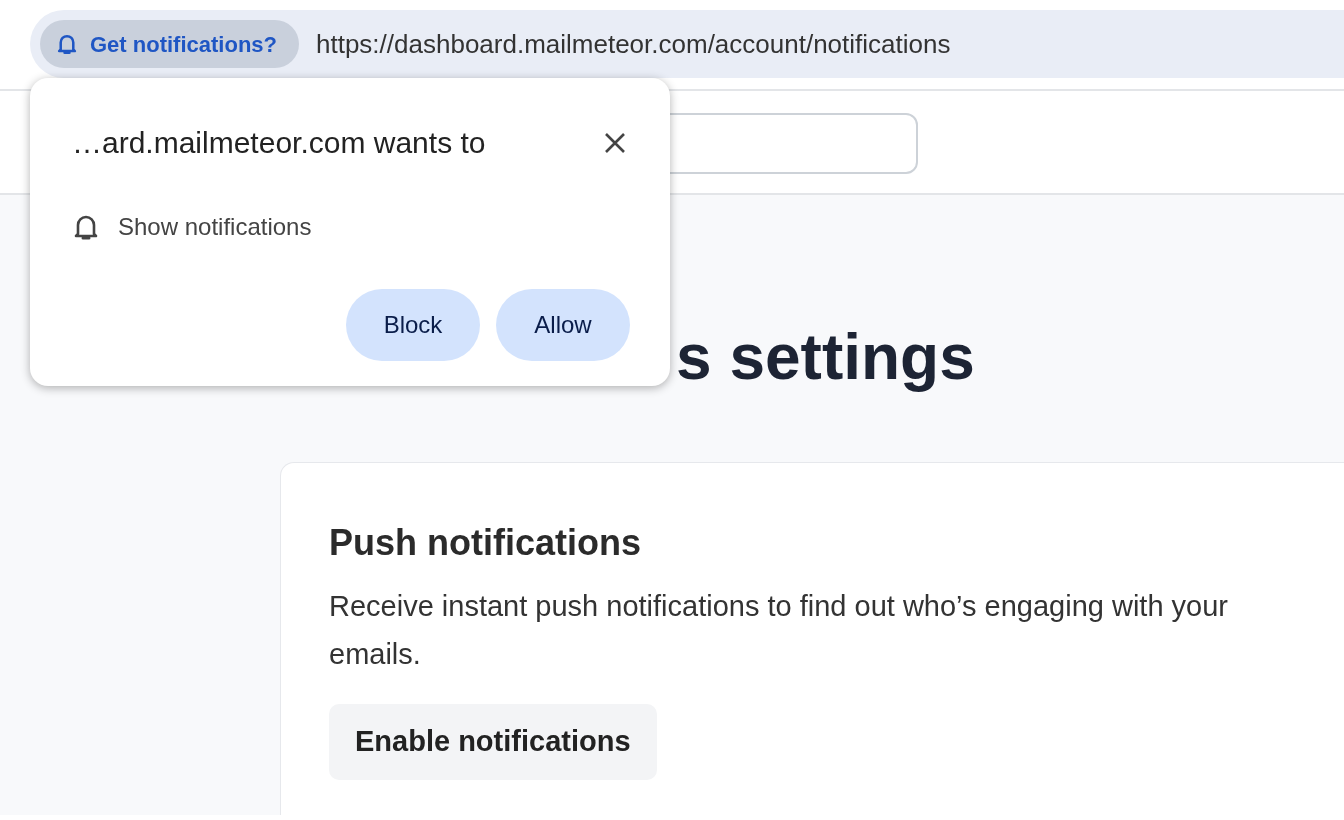 The width and height of the screenshot is (1344, 820). I want to click on card-title: Push notifications, so click(485, 543).